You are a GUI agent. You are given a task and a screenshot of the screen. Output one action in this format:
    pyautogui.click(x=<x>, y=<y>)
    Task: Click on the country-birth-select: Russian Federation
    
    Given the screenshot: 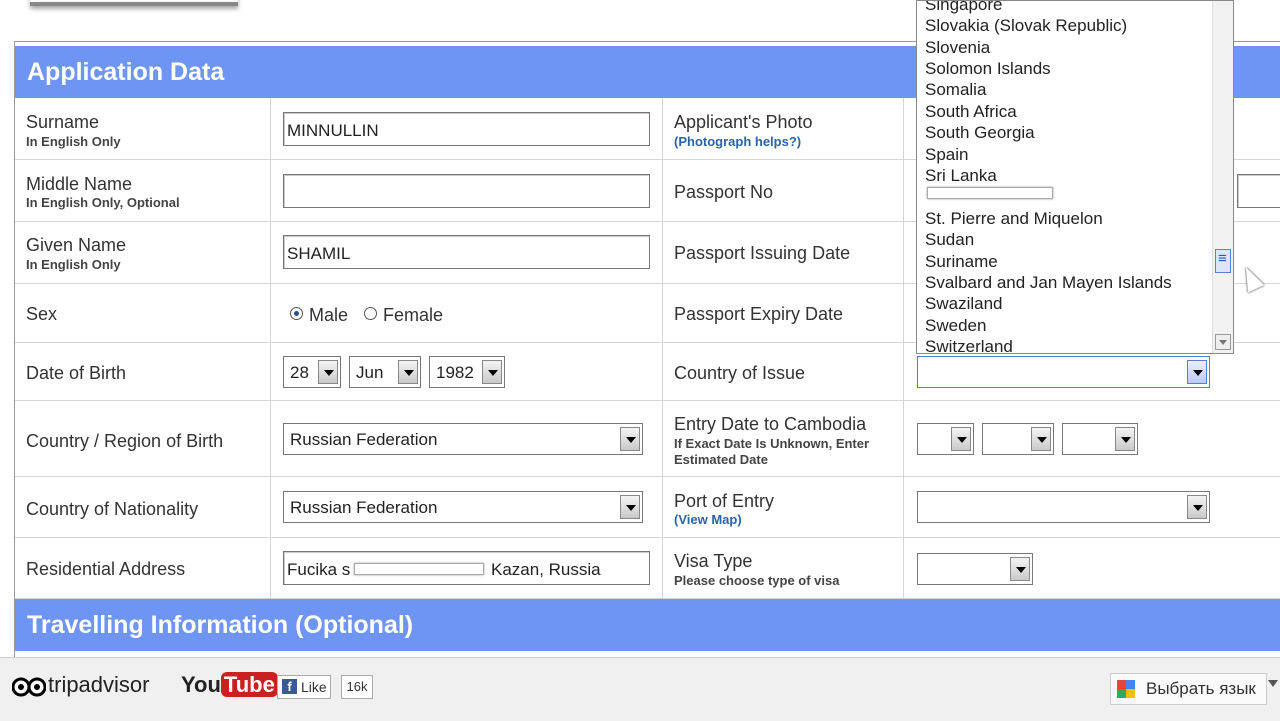 What is the action you would take?
    pyautogui.click(x=463, y=439)
    